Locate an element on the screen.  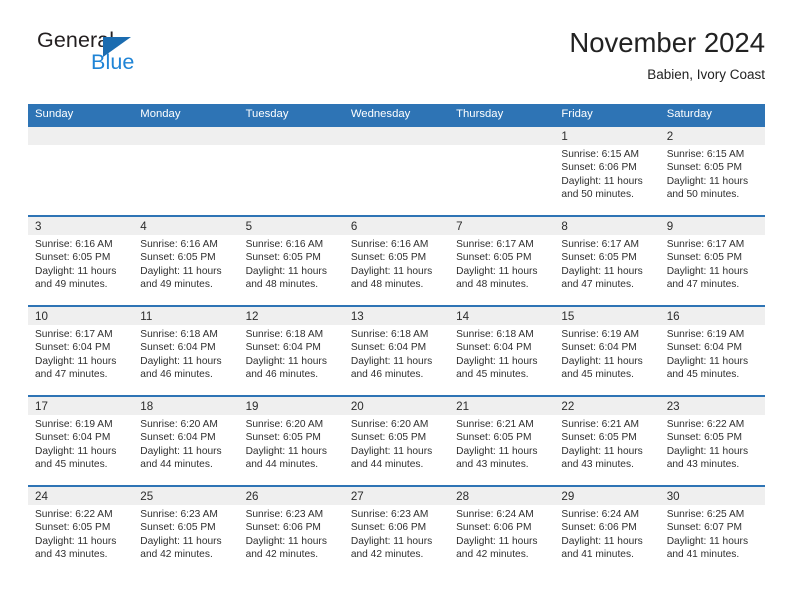
daylight-text-line2: and 43 minutes. is located at coordinates (703, 465).